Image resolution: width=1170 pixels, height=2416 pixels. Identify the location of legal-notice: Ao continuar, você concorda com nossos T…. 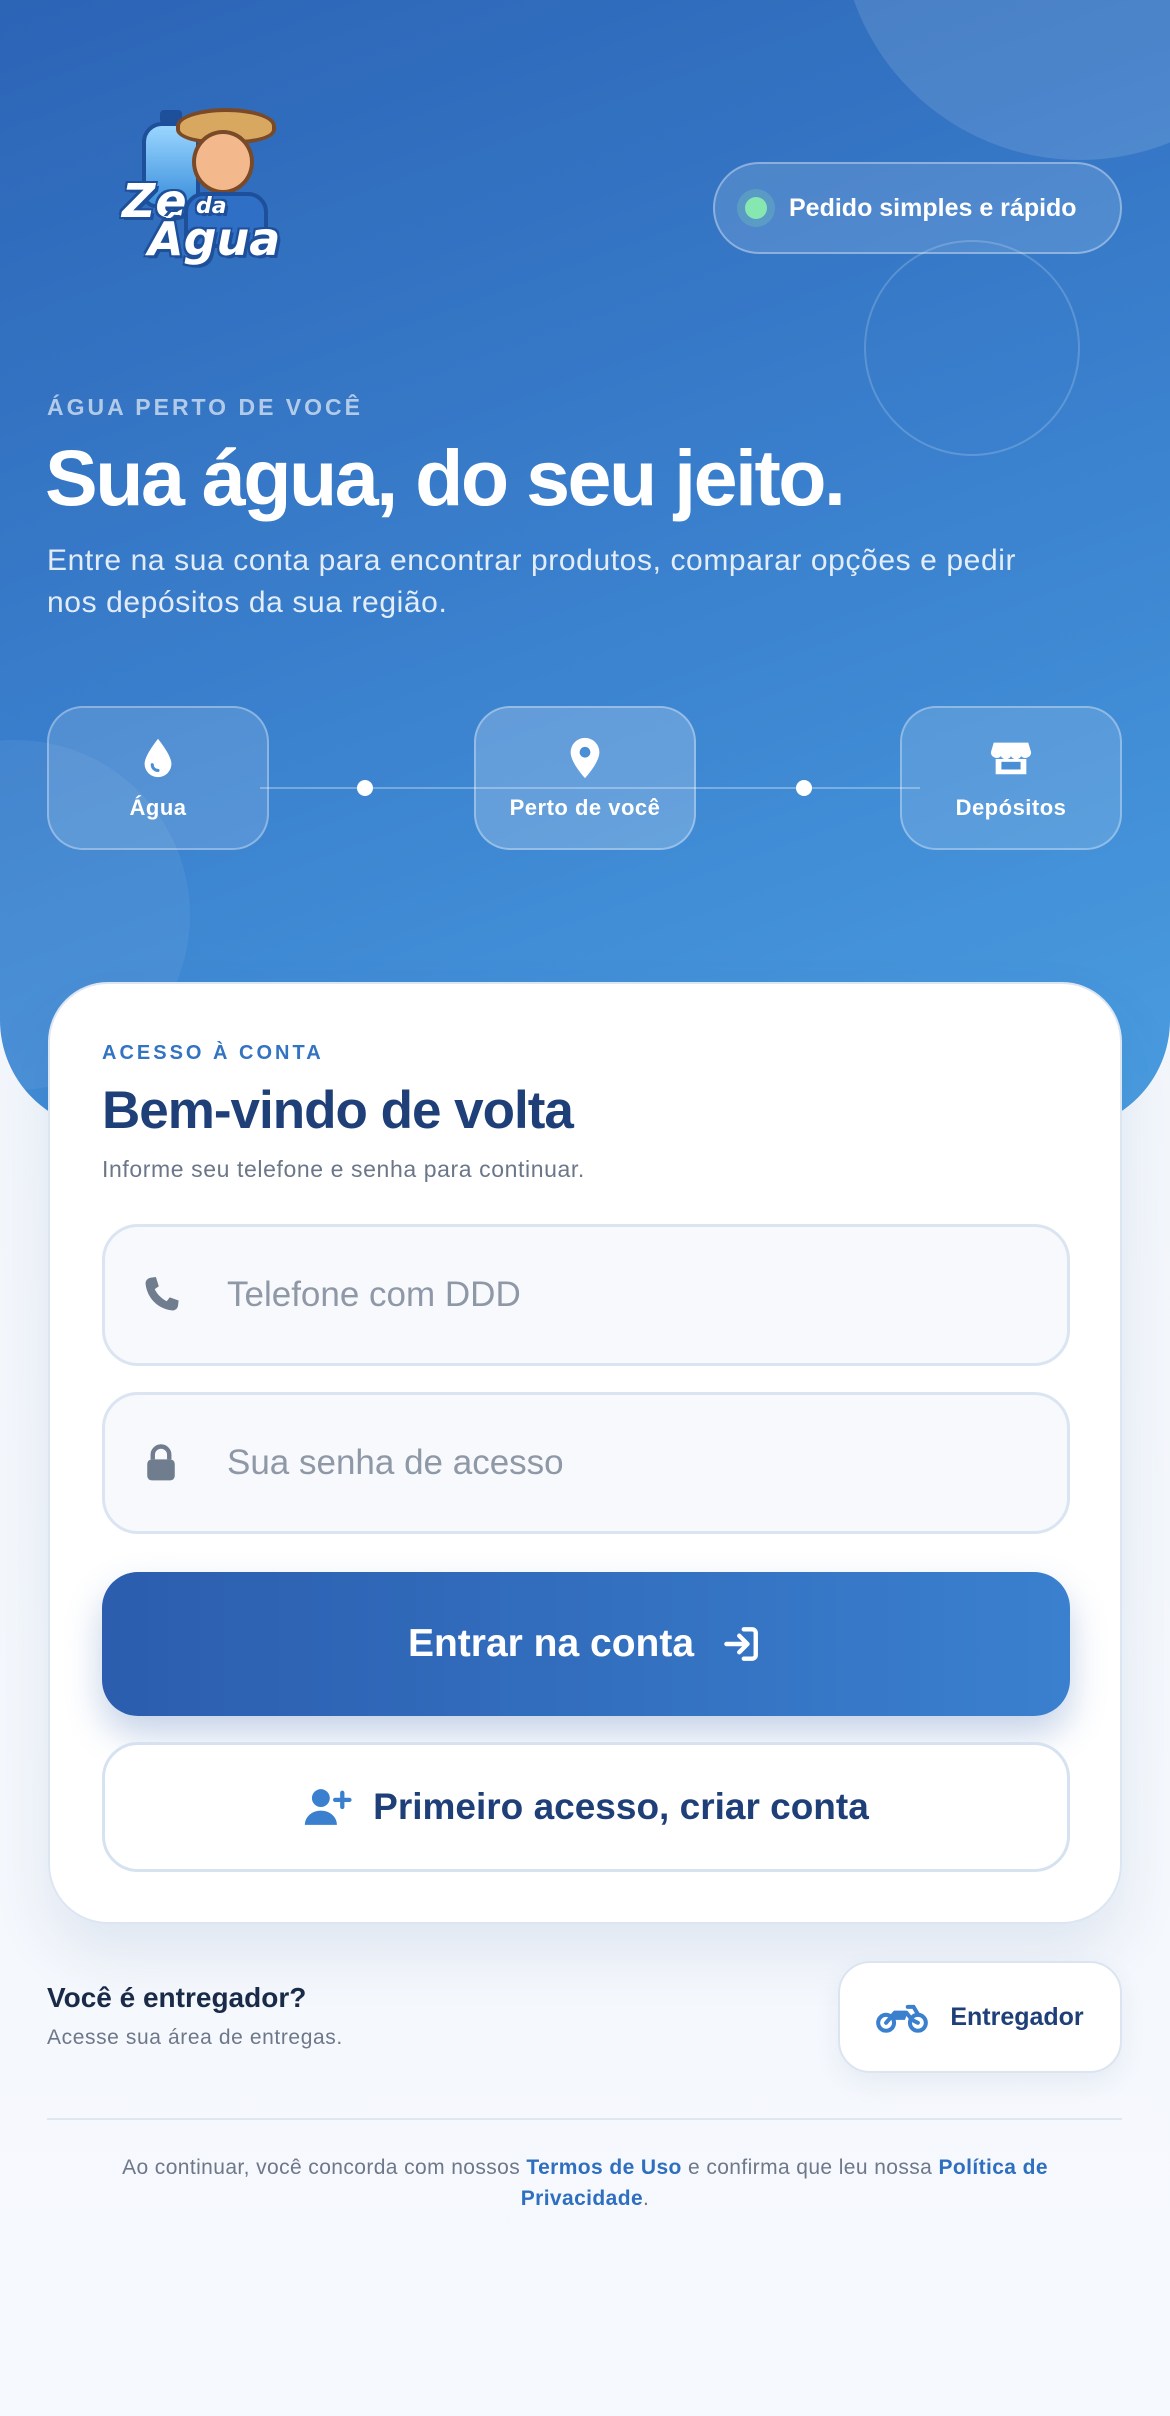
(585, 2183).